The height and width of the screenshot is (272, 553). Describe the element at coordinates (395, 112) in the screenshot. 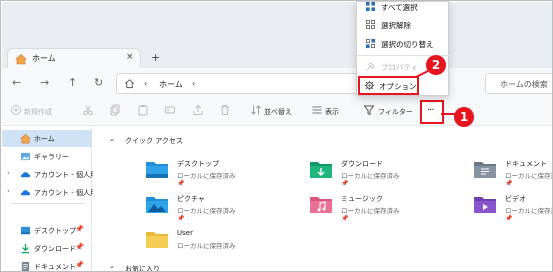

I see `filter-button: フィルター` at that location.